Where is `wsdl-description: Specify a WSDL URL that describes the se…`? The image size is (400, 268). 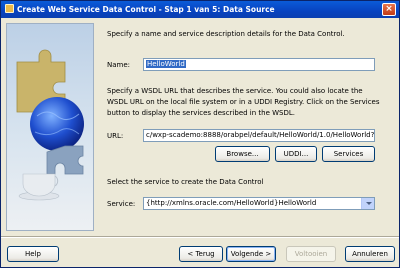
wsdl-description: Specify a WSDL URL that describes the se… is located at coordinates (243, 102).